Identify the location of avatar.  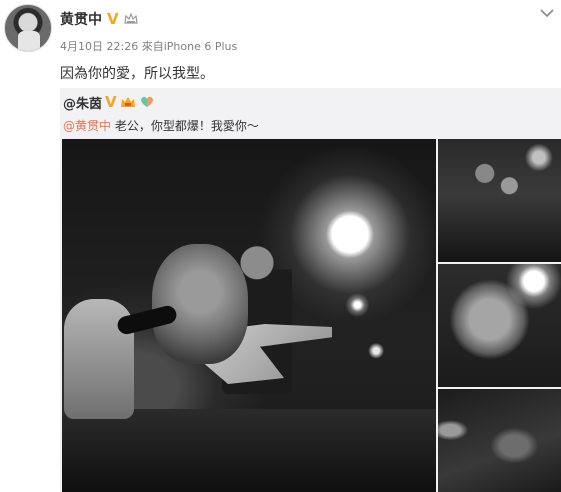
(28, 28).